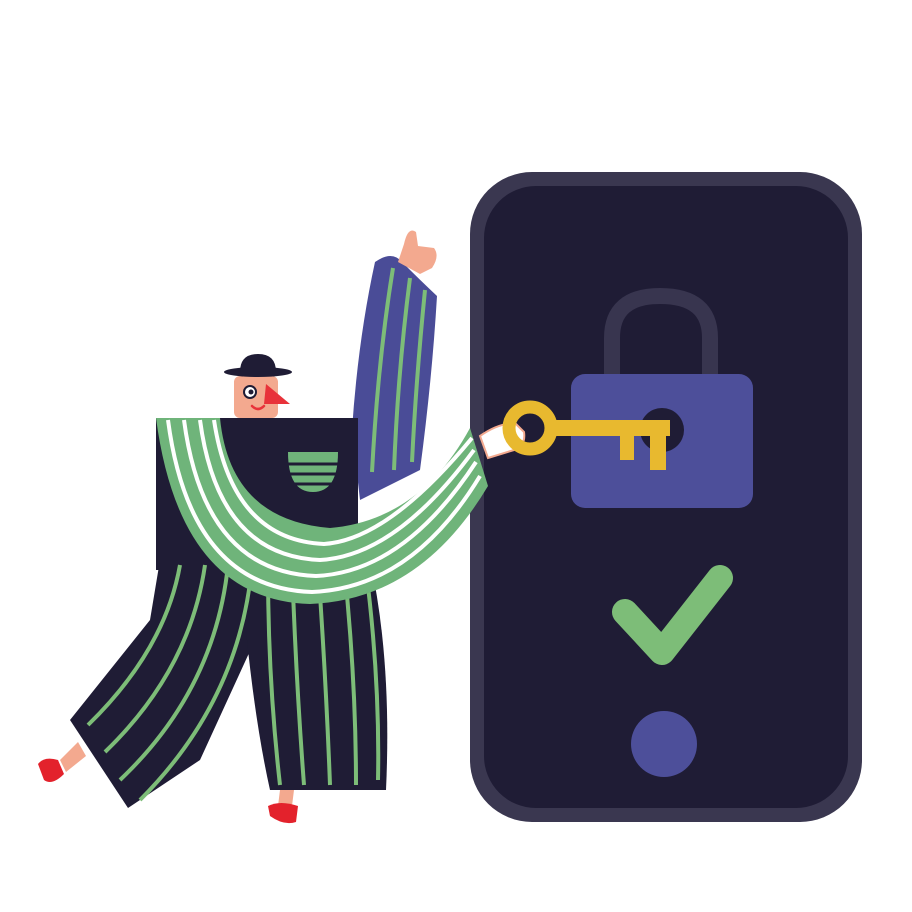 This screenshot has width=912, height=912. Describe the element at coordinates (51, 770) in the screenshot. I see `left-shoe` at that location.